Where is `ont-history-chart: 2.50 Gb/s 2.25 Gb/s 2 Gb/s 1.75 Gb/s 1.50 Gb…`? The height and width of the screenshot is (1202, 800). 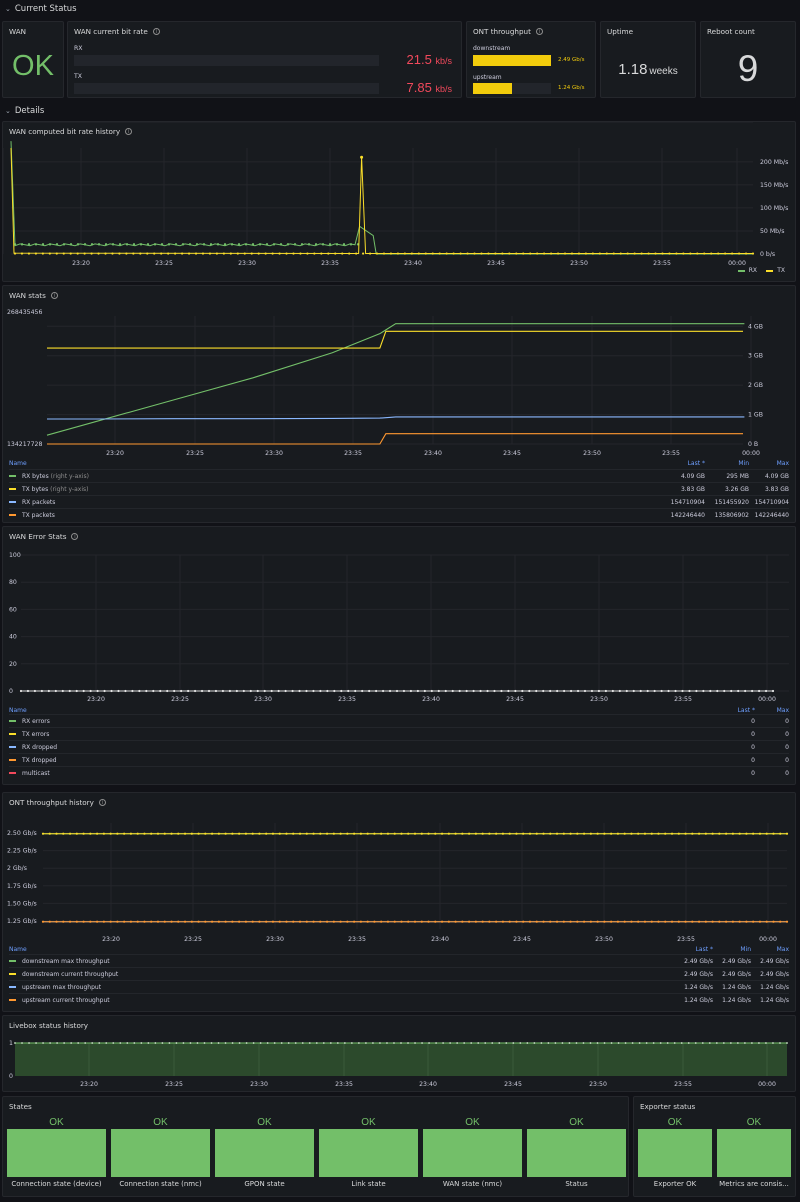 ont-history-chart: 2.50 Gb/s 2.25 Gb/s 2 Gb/s 1.75 Gb/s 1.50 Gb… is located at coordinates (399, 868).